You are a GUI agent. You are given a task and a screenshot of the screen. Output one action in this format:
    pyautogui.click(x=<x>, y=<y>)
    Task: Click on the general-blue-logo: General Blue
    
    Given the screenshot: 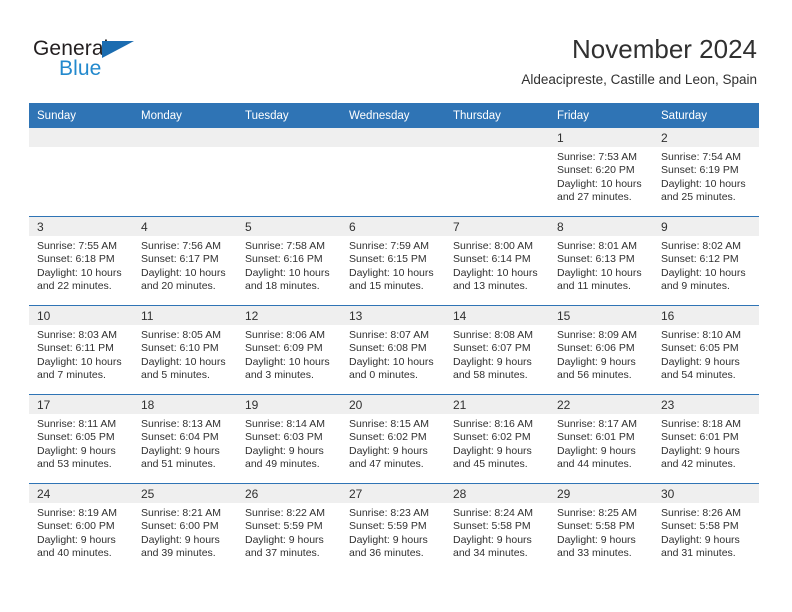 What is the action you would take?
    pyautogui.click(x=90, y=60)
    